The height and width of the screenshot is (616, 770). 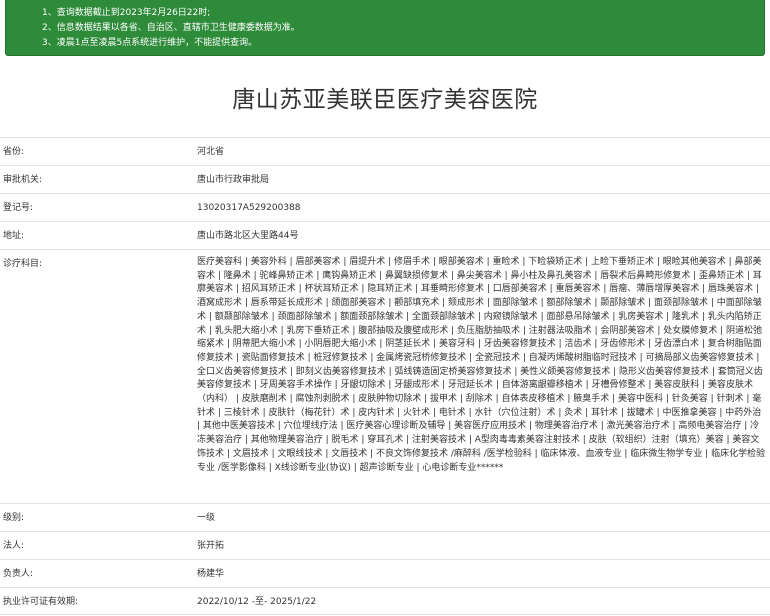 What do you see at coordinates (257, 602) in the screenshot?
I see `license-valid-value: 2022/10/12 -至- 2025/1/22` at bounding box center [257, 602].